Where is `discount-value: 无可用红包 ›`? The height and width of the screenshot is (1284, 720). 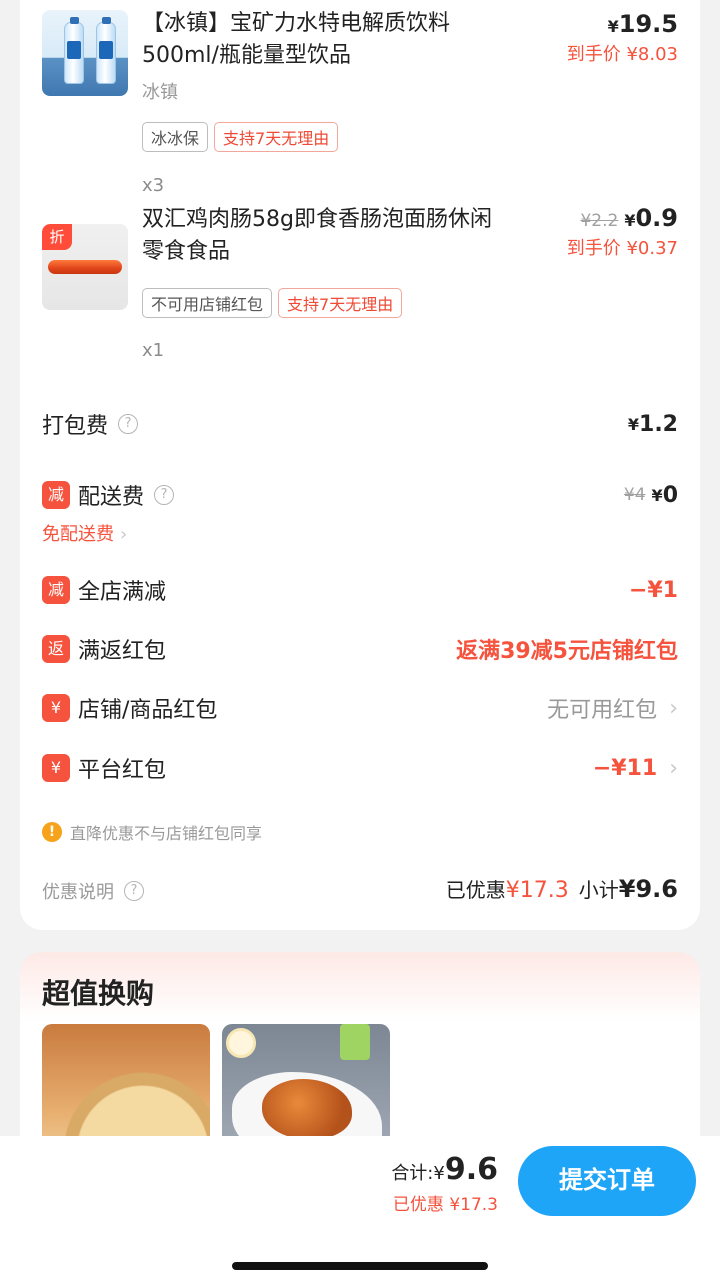
discount-value: 无可用红包 › is located at coordinates (612, 709).